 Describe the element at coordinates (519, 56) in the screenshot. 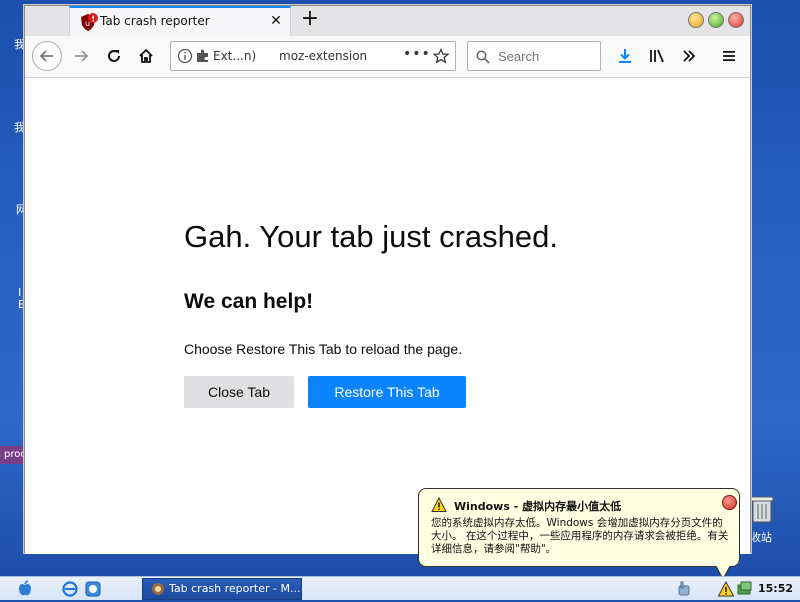

I see `search-placeholder: Search` at that location.